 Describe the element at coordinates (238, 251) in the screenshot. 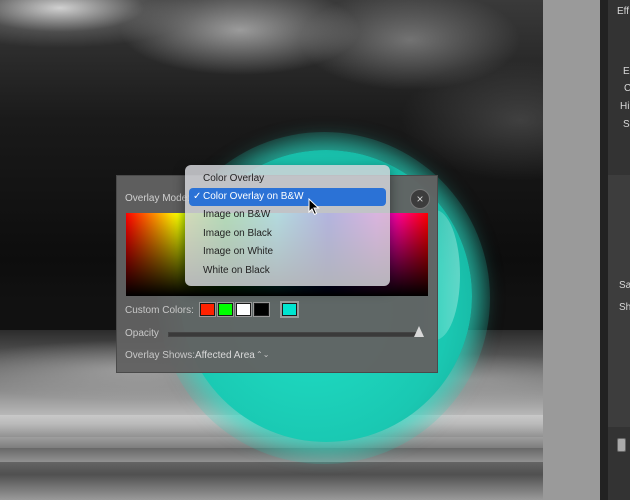

I see `option-label: Image on White` at that location.